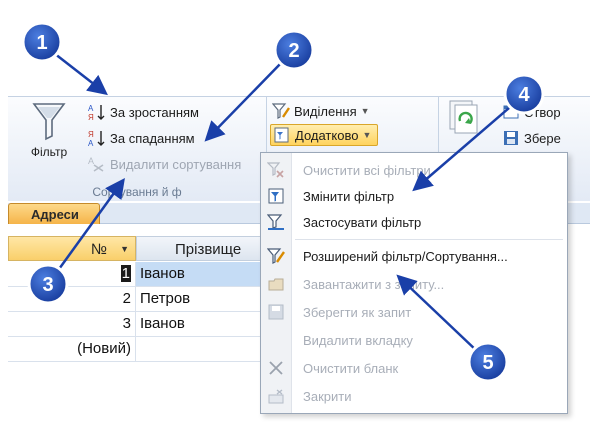 Image resolution: width=590 pixels, height=438 pixels. What do you see at coordinates (153, 299) in the screenshot?
I see `table-row: 2 Петров` at bounding box center [153, 299].